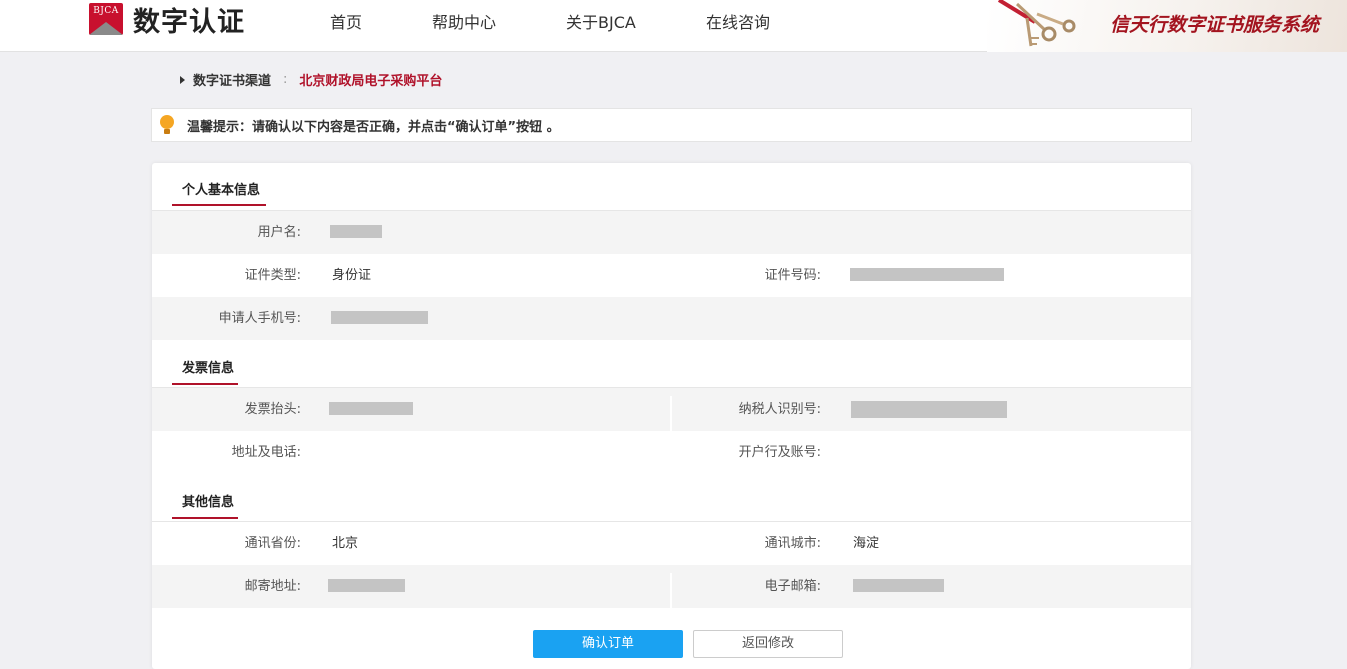 This screenshot has width=1347, height=669. What do you see at coordinates (272, 543) in the screenshot?
I see `province-label: 通讯省份:` at bounding box center [272, 543].